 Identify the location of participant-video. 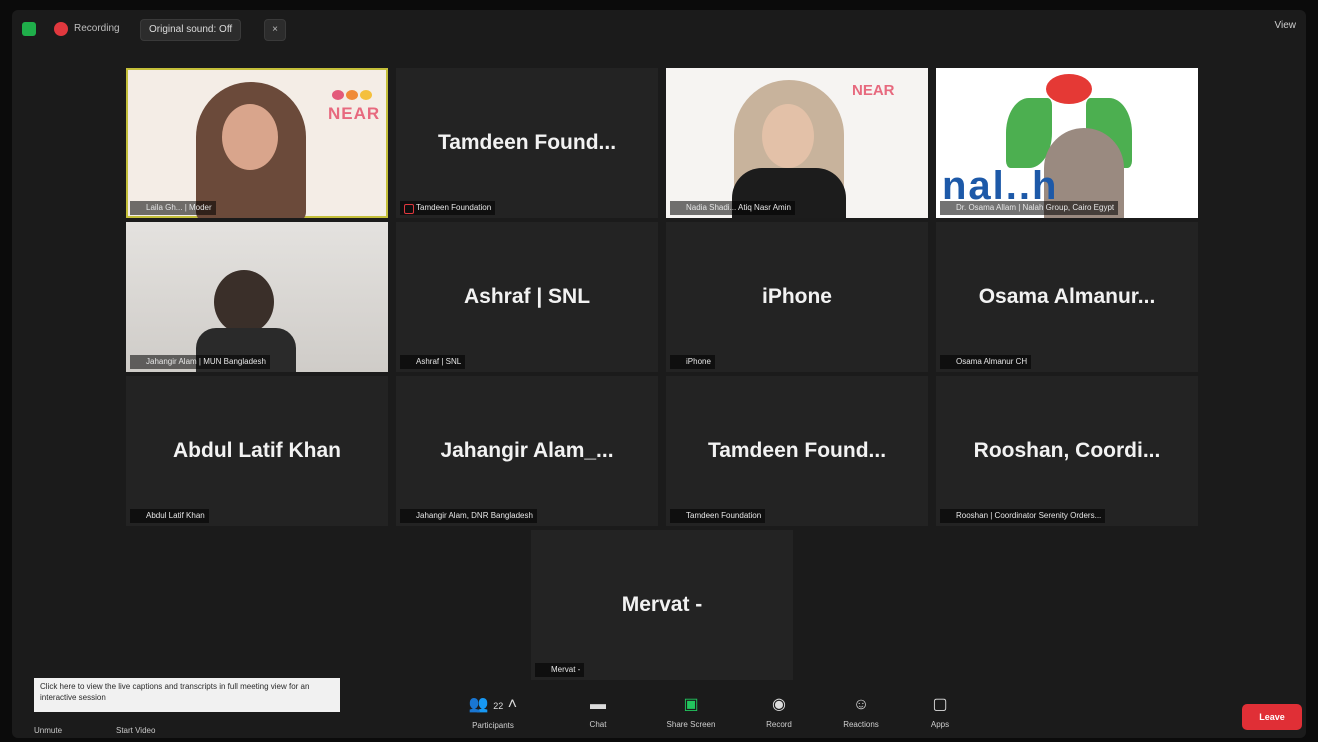
(244, 302).